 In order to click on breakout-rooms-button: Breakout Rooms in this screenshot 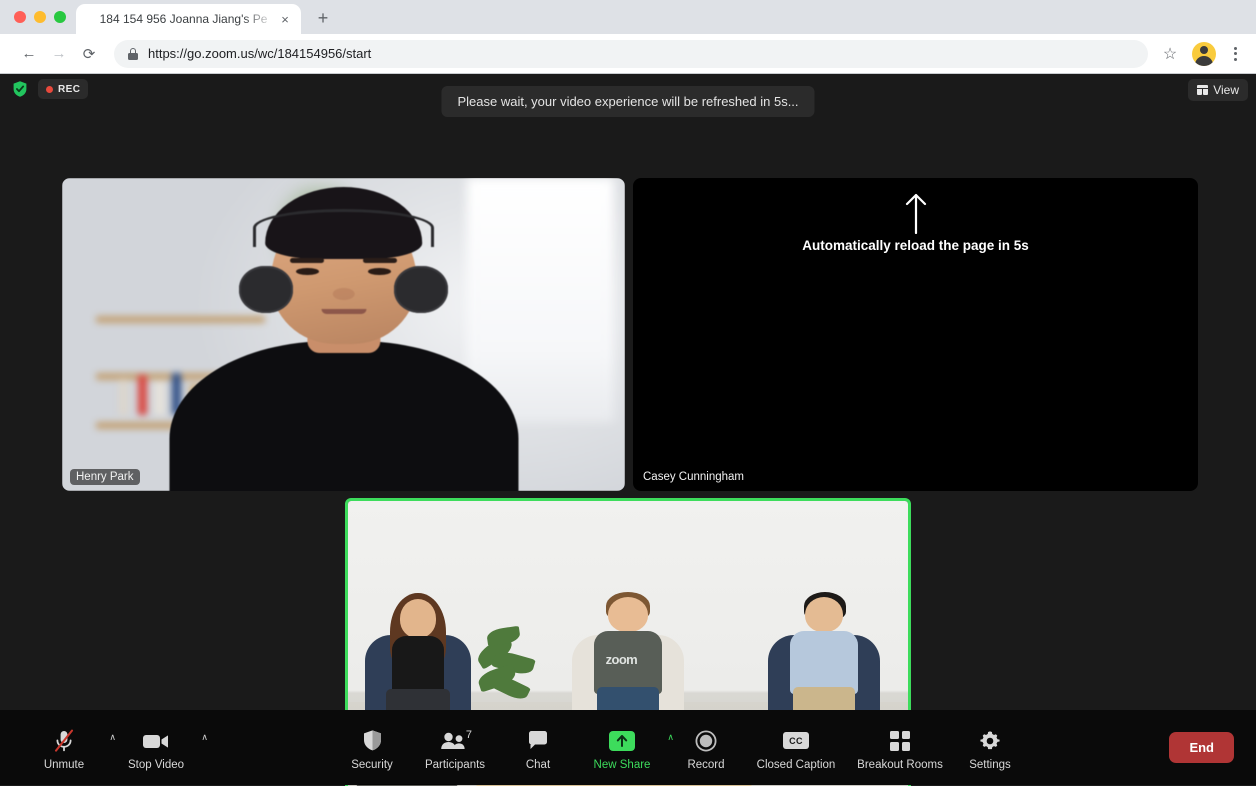, I will do `click(900, 748)`.